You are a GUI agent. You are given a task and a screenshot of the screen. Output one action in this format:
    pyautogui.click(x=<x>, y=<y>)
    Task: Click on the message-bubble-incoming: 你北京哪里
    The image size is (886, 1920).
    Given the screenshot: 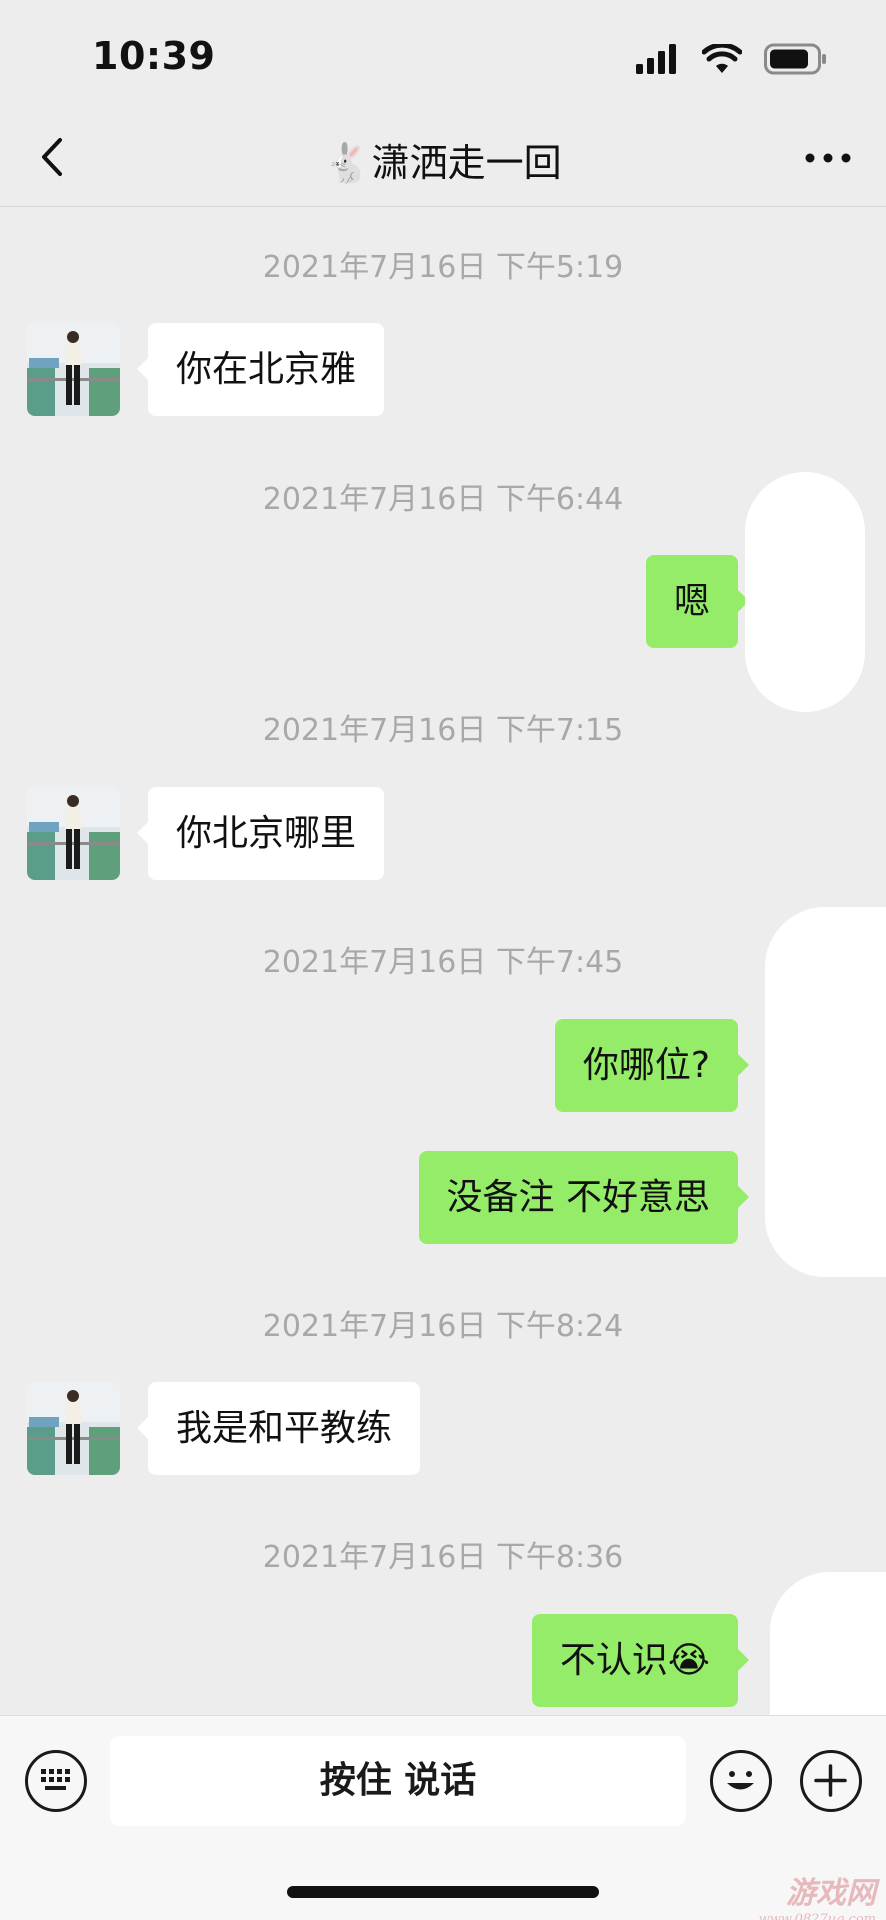 What is the action you would take?
    pyautogui.click(x=260, y=833)
    